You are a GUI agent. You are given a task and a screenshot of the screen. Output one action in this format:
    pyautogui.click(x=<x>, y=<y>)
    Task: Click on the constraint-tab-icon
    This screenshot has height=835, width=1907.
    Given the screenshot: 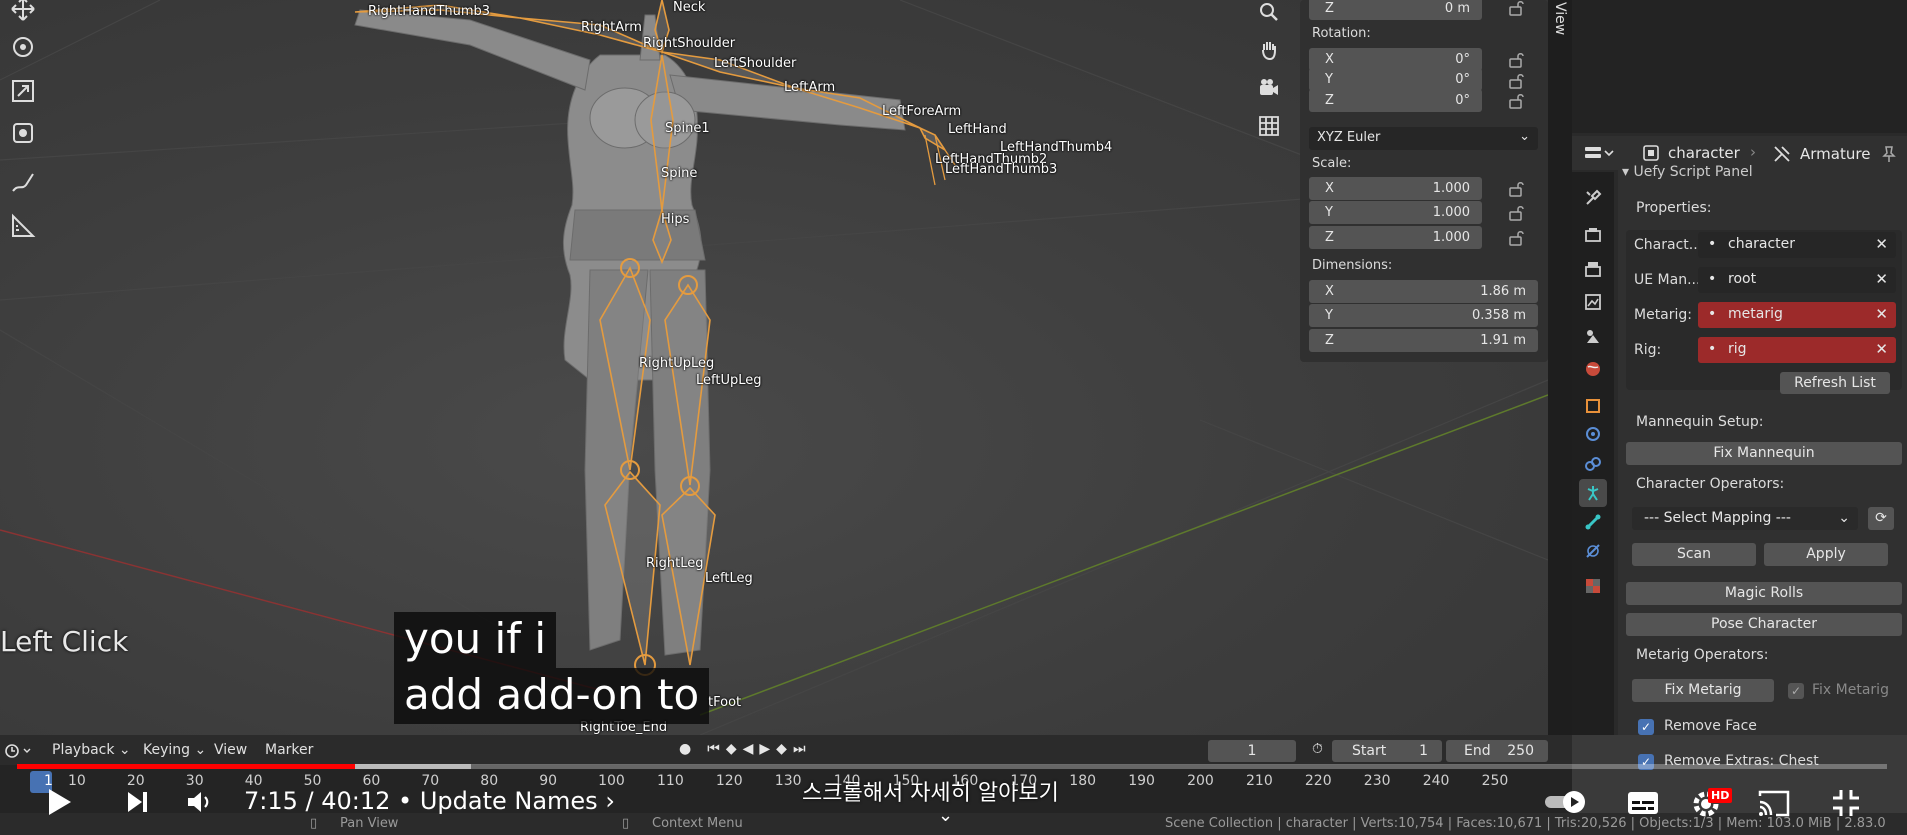 What is the action you would take?
    pyautogui.click(x=1593, y=464)
    